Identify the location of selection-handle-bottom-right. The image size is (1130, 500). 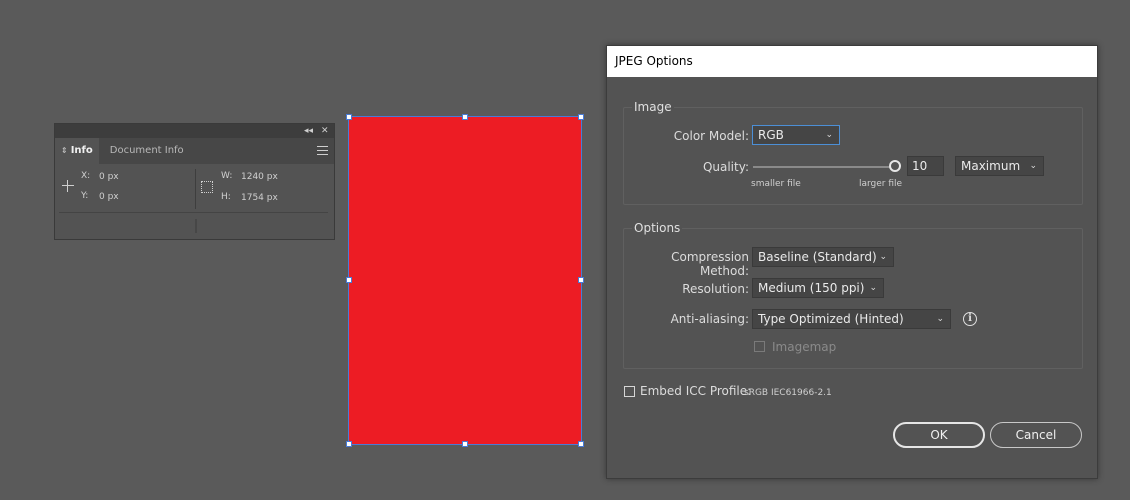
(581, 444).